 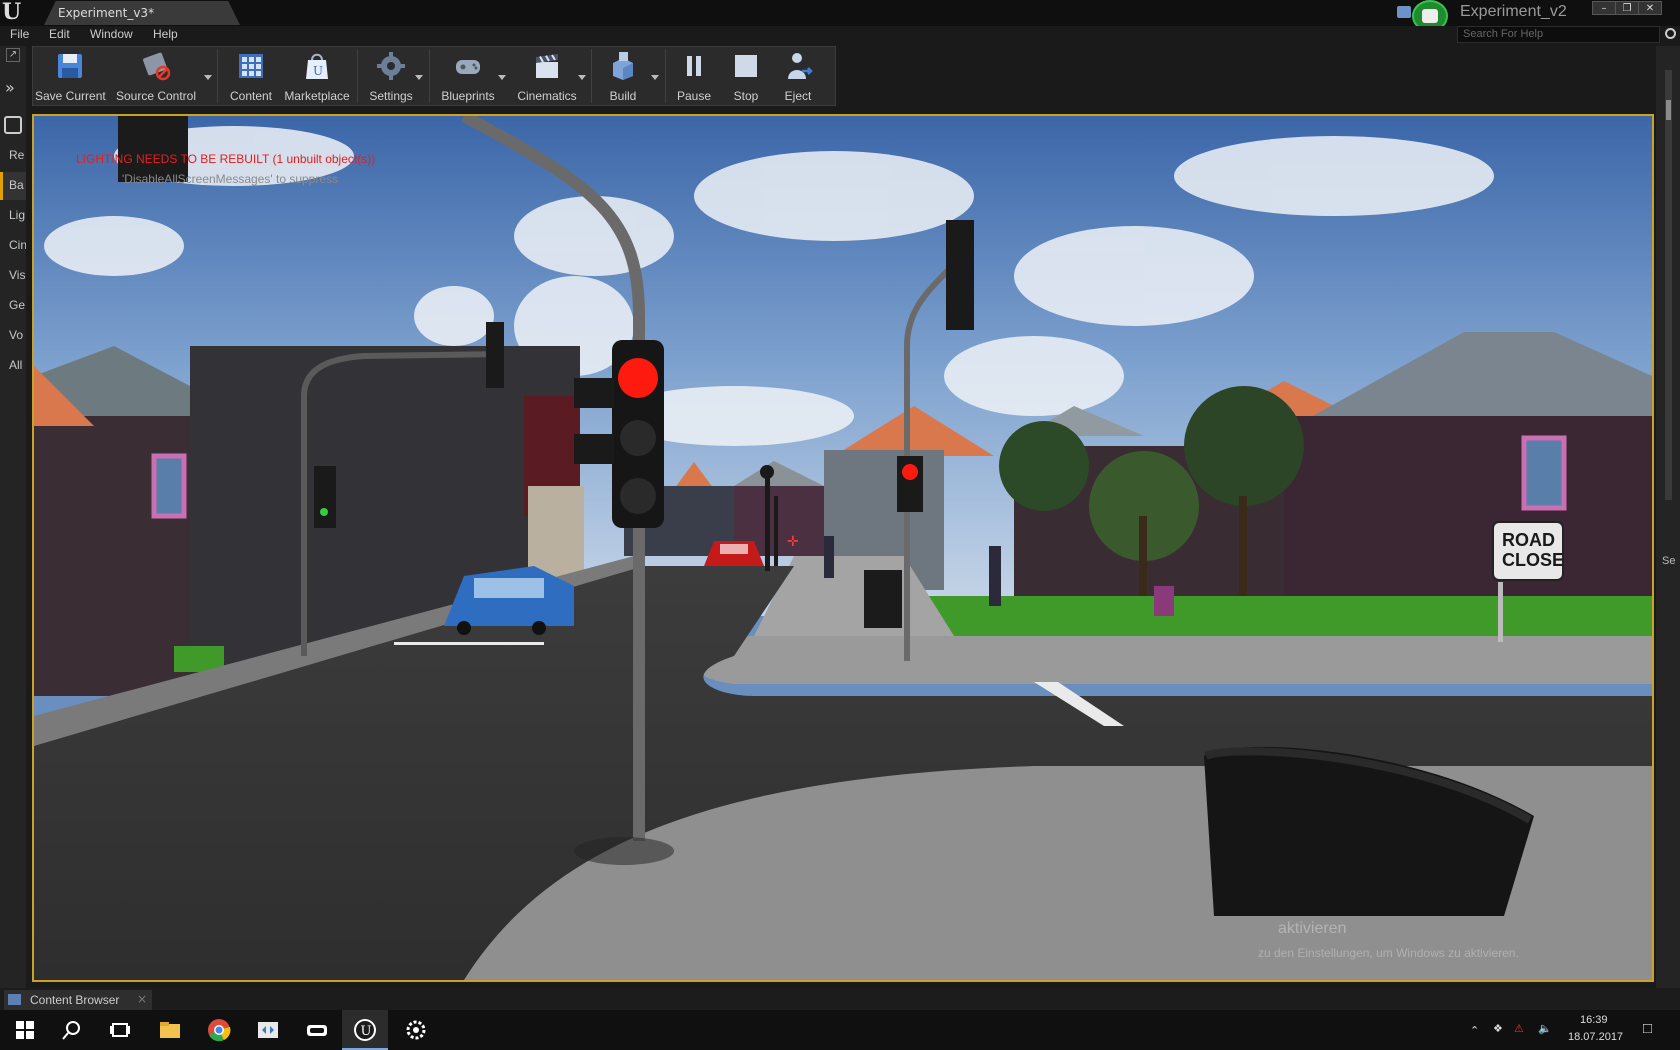 I want to click on pause-button: Pause, so click(x=694, y=76).